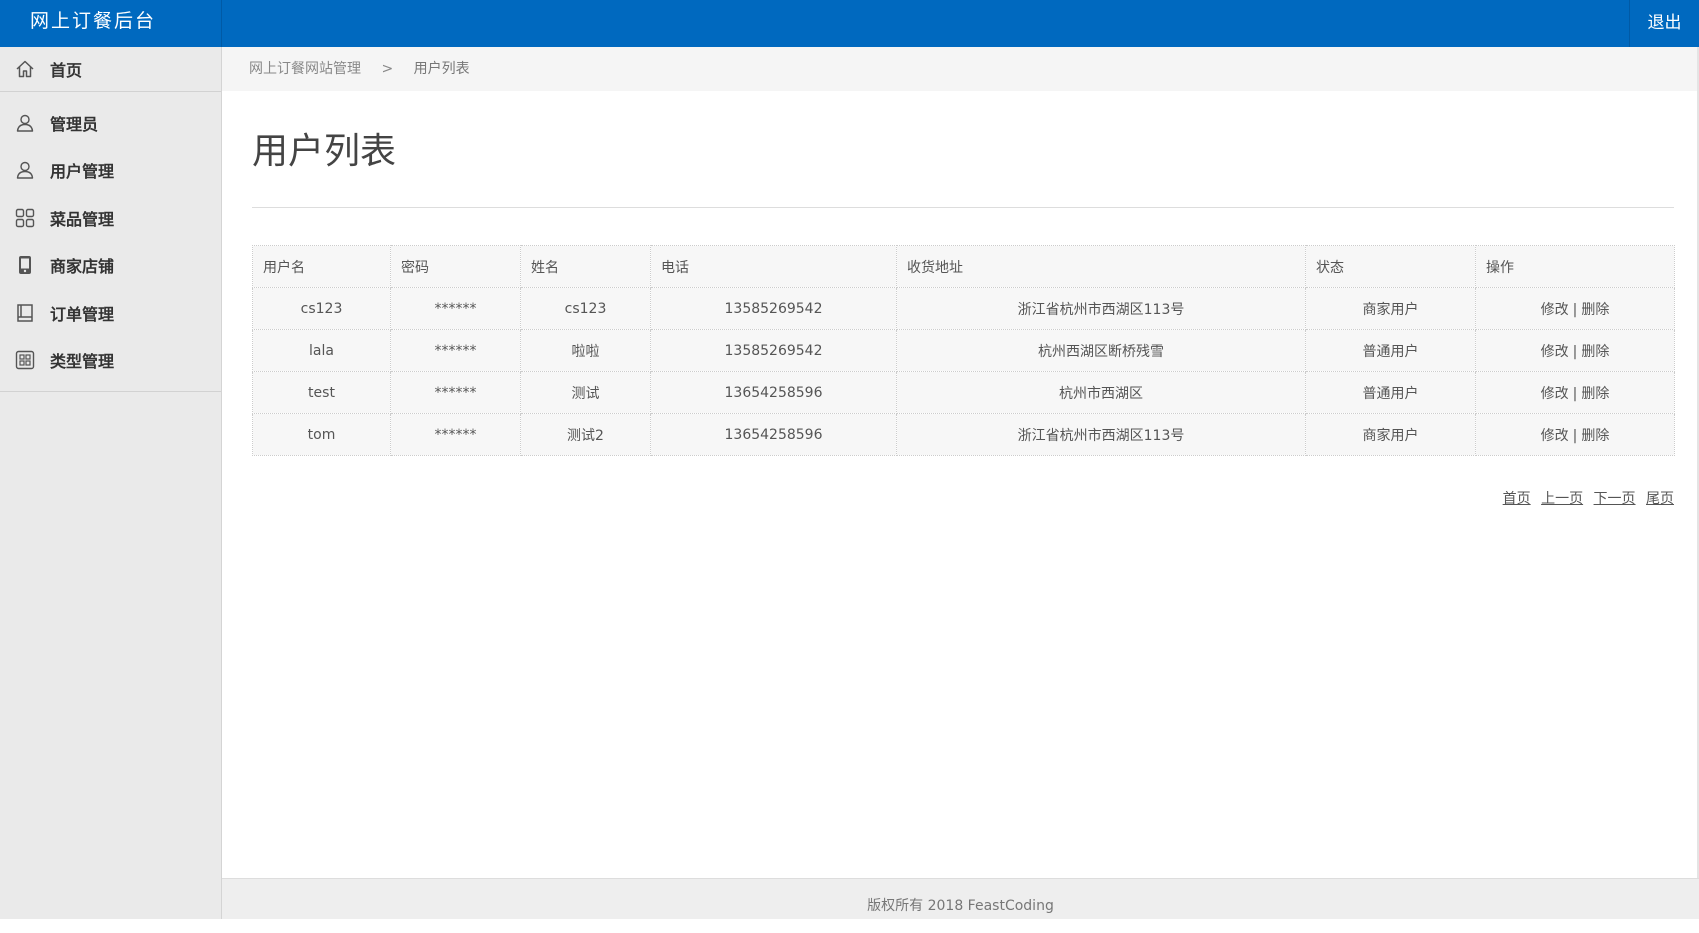 This screenshot has height=933, width=1699. What do you see at coordinates (82, 219) in the screenshot?
I see `sidebar-item-label: 菜品管理` at bounding box center [82, 219].